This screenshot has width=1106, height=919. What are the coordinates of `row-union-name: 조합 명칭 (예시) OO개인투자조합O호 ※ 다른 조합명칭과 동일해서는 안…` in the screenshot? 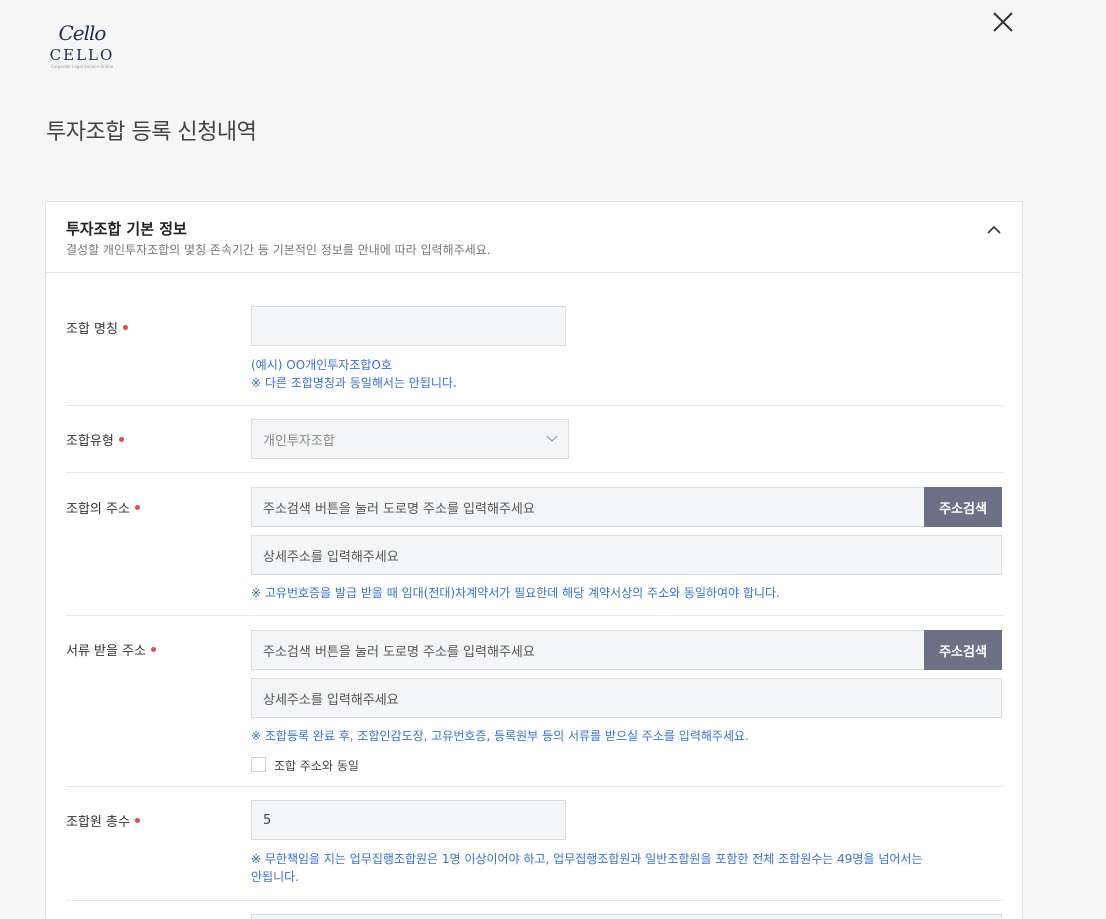 It's located at (534, 340).